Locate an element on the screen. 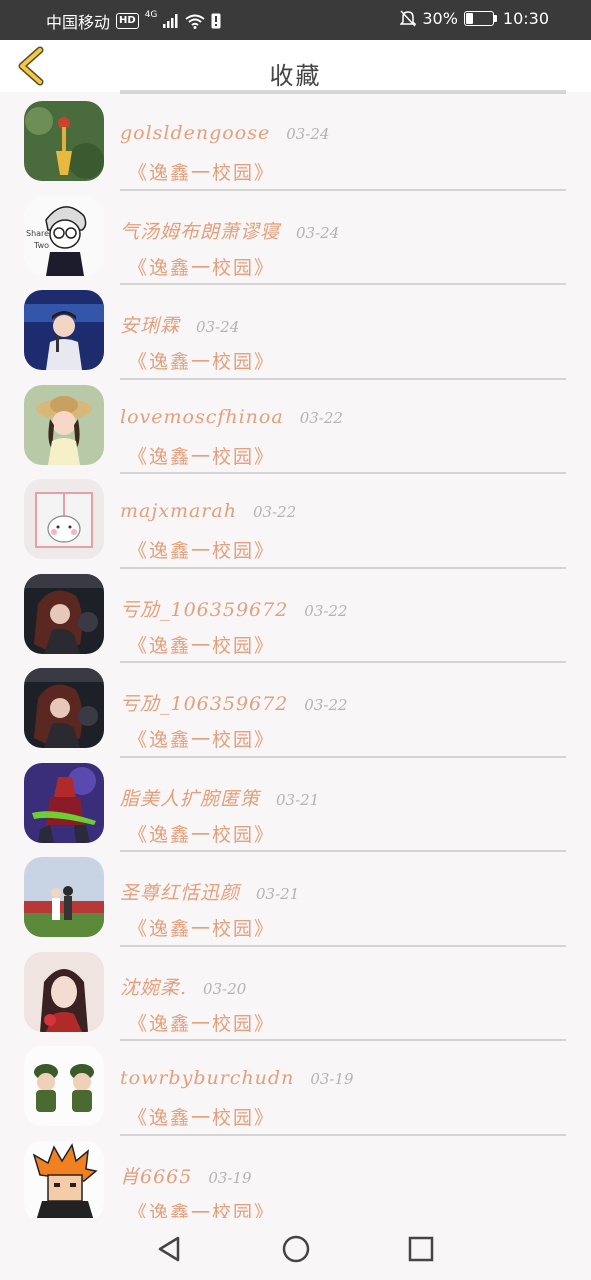 The image size is (591, 1280). avatar-image: Share Two is located at coordinates (64, 235).